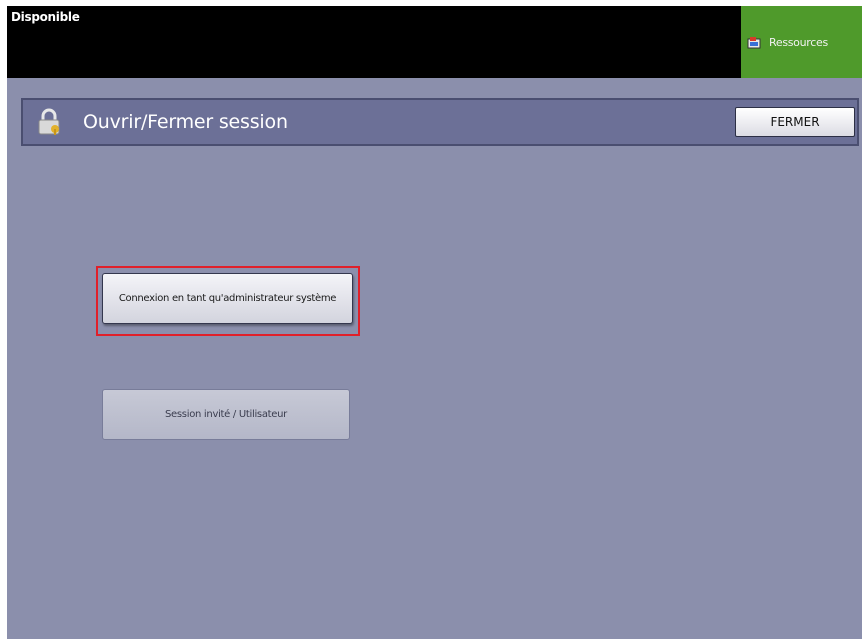 Image resolution: width=862 pixels, height=639 pixels. I want to click on session-panel-header: Ouvrir/Fermer session FERMER, so click(440, 122).